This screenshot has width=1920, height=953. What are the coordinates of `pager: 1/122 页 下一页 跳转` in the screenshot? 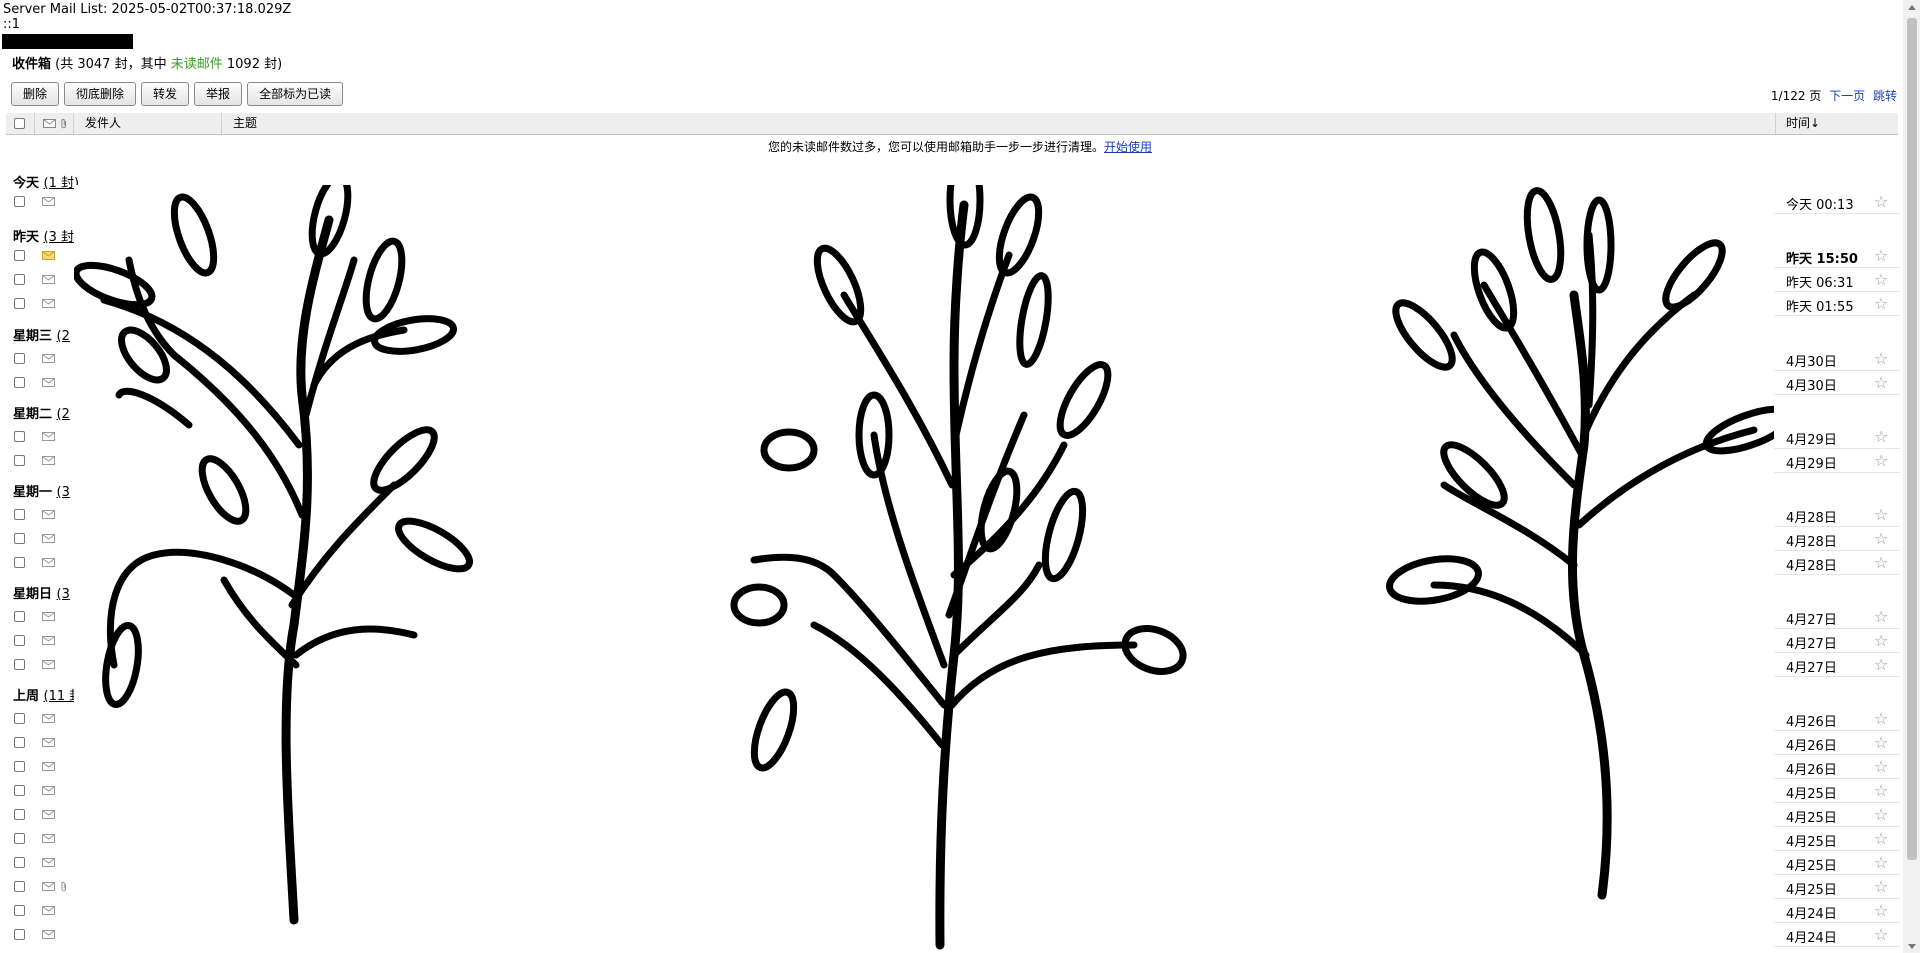 It's located at (1834, 95).